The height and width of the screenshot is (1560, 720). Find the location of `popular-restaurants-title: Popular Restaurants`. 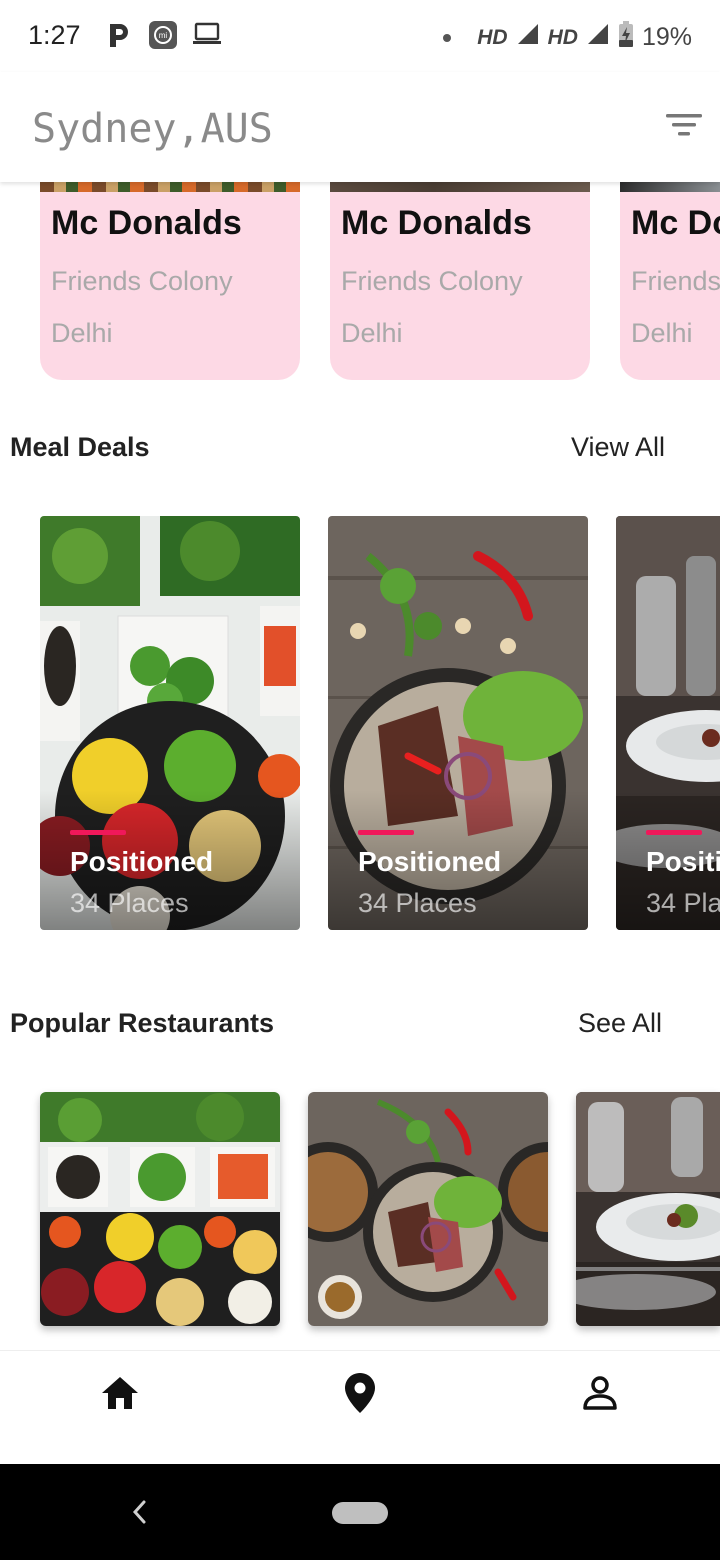

popular-restaurants-title: Popular Restaurants is located at coordinates (142, 1023).